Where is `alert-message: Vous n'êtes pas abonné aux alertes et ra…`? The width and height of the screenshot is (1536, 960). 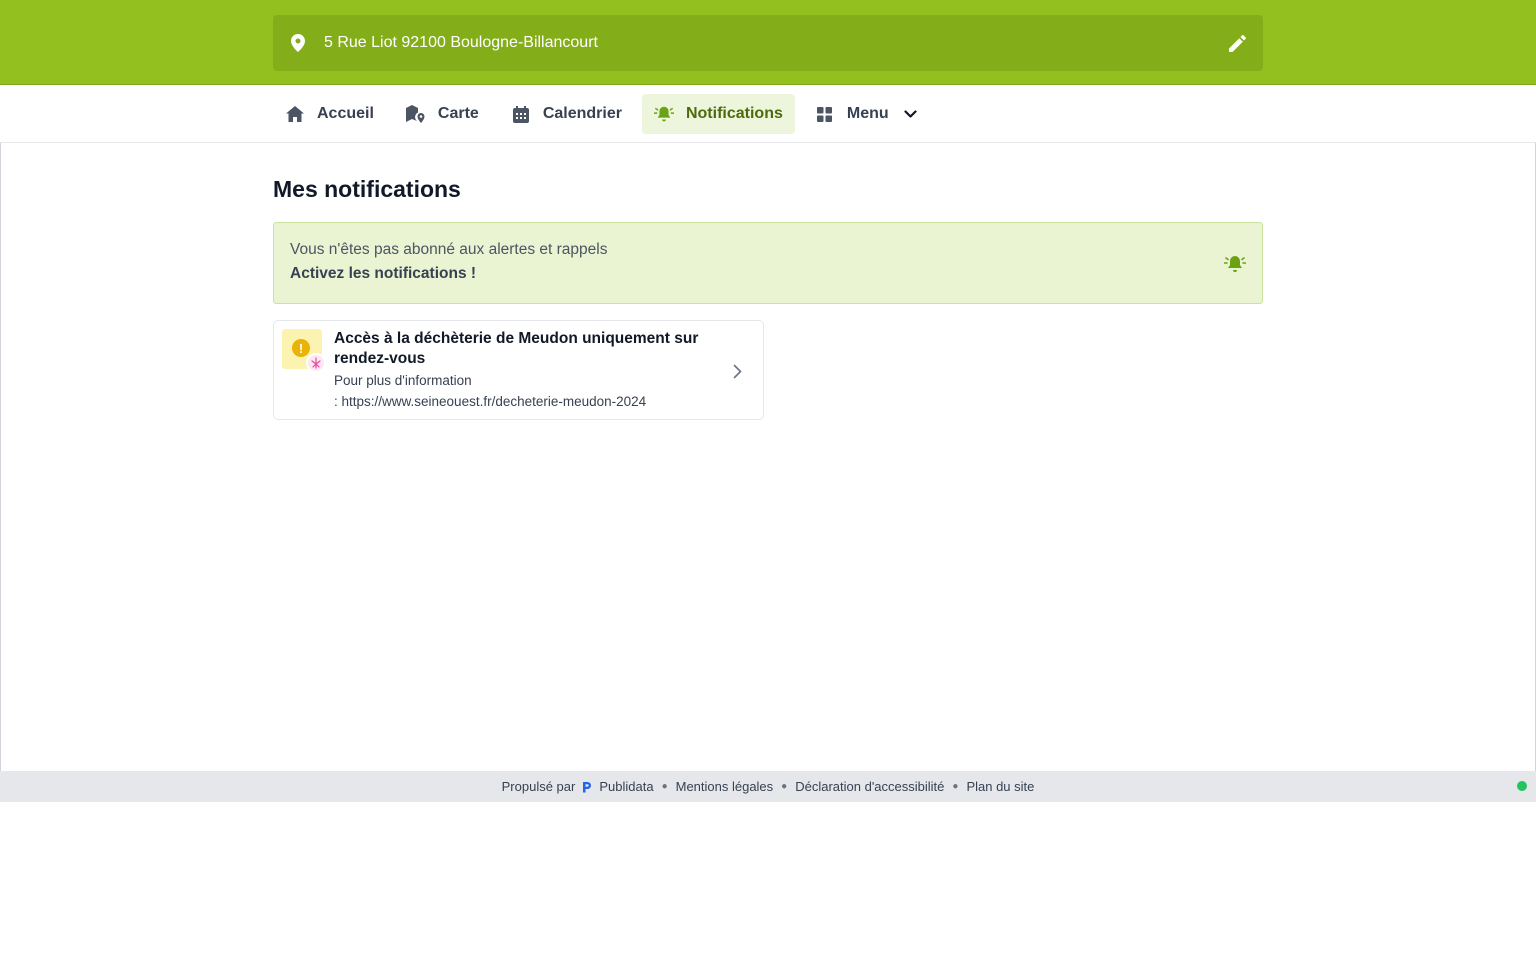
alert-message: Vous n'êtes pas abonné aux alertes et ra… is located at coordinates (449, 249).